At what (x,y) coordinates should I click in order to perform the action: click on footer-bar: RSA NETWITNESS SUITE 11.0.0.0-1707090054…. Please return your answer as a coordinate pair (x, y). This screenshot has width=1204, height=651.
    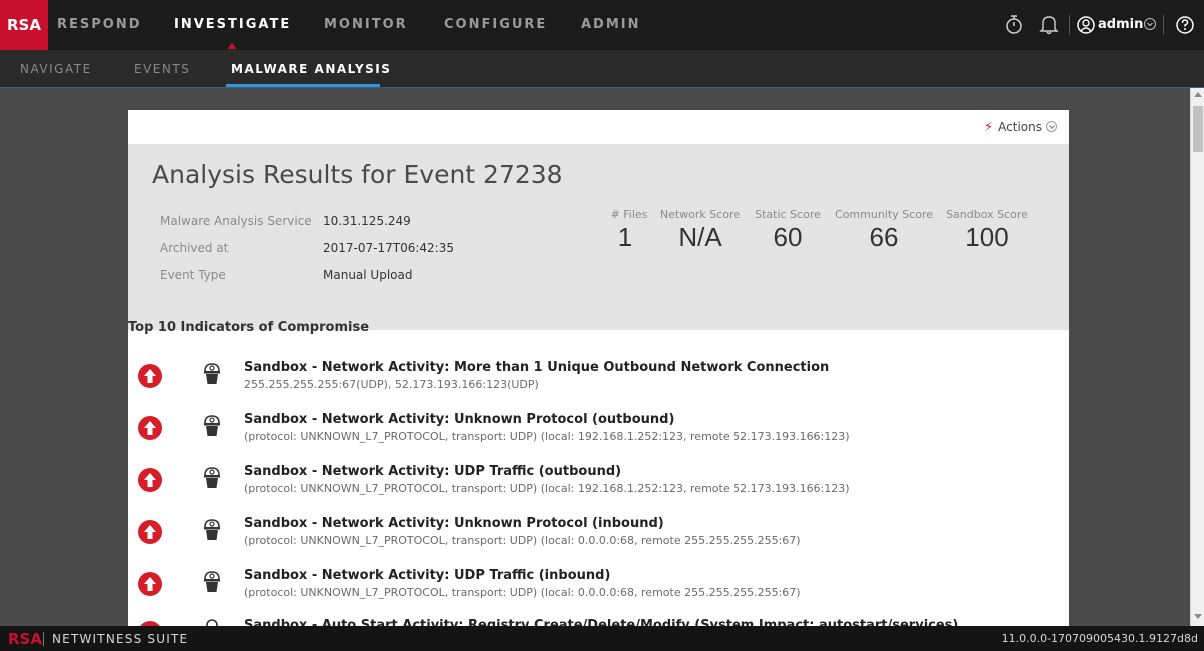
    Looking at the image, I should click on (602, 638).